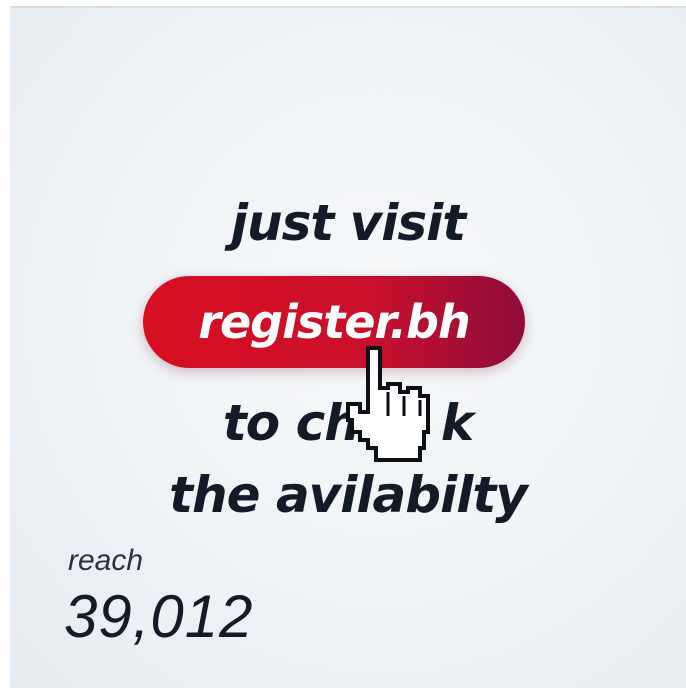  I want to click on reach-count: 39,012, so click(159, 616).